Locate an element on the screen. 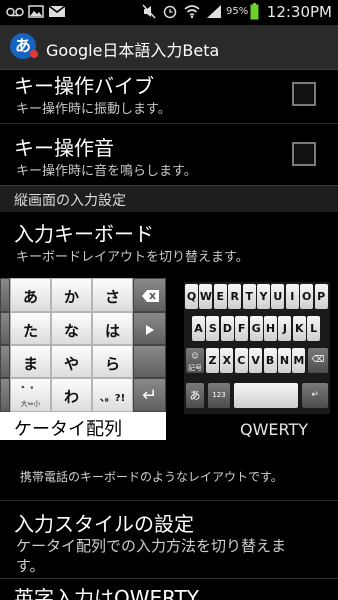 The height and width of the screenshot is (600, 338). keyboard-key: T is located at coordinates (249, 296).